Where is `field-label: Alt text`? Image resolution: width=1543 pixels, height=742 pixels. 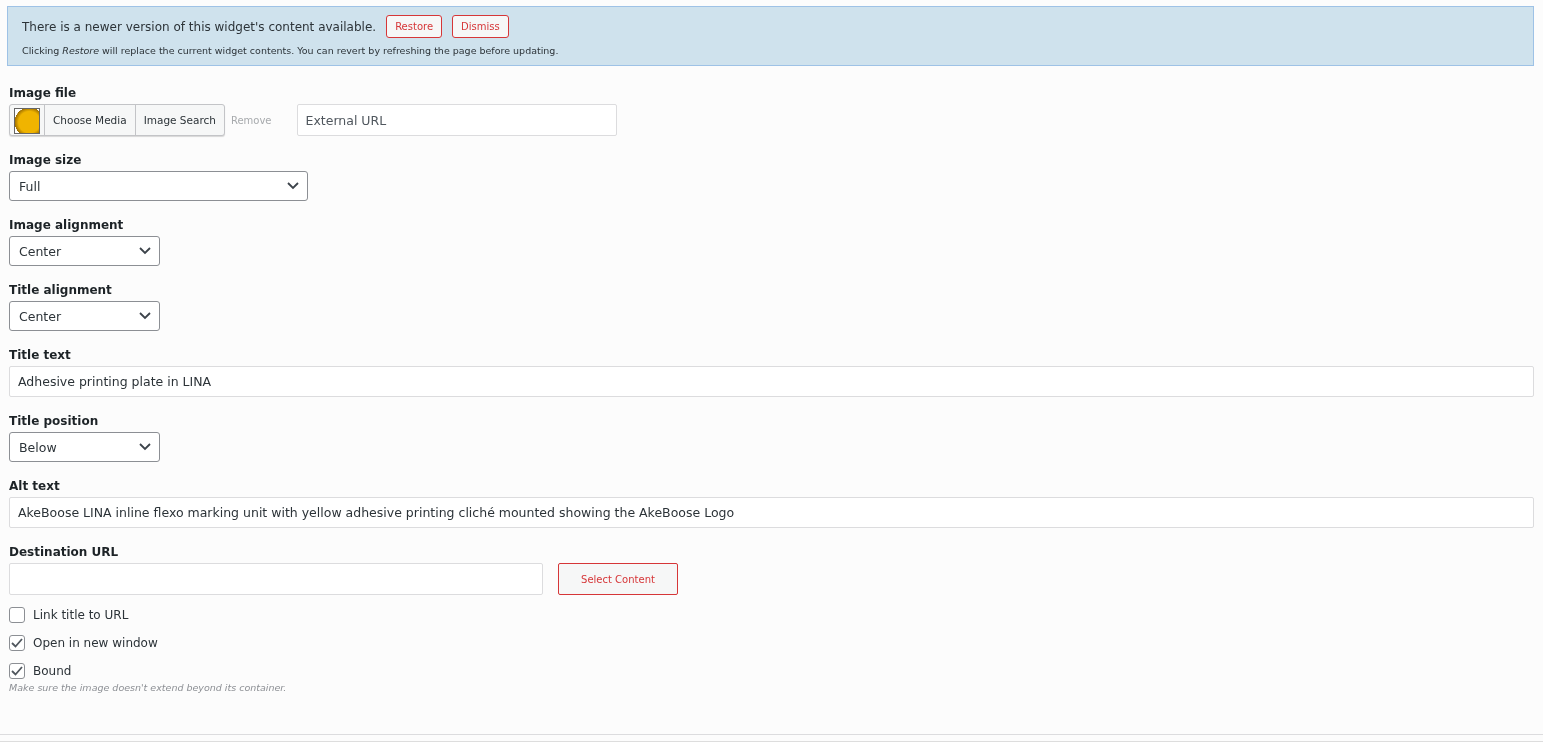 field-label: Alt text is located at coordinates (35, 486).